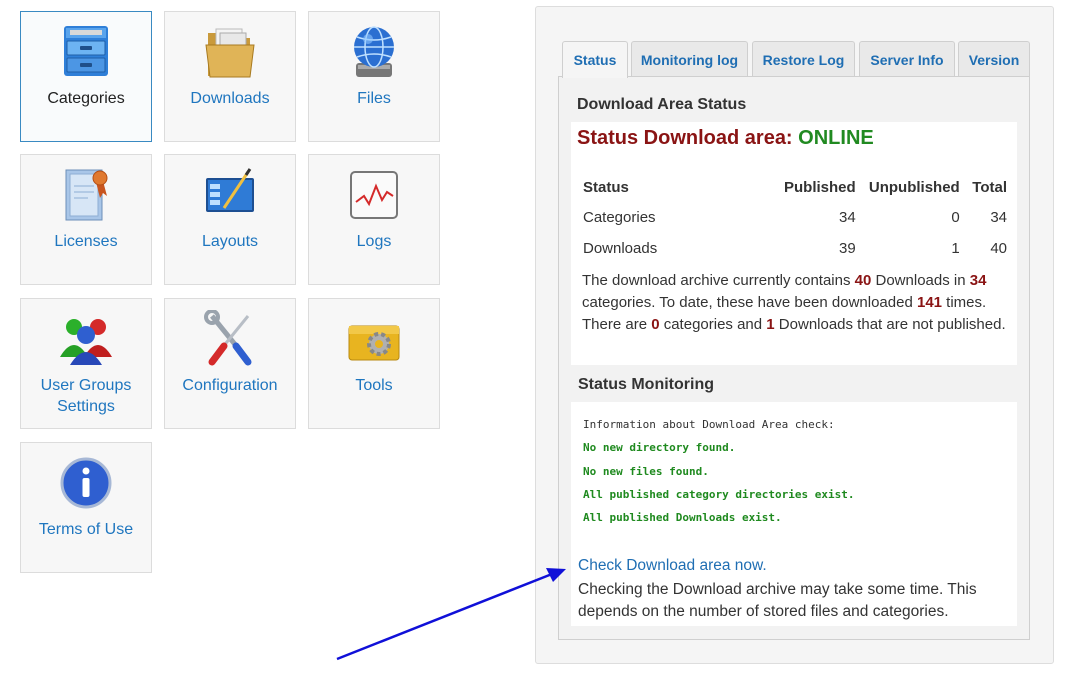 The image size is (1065, 674). What do you see at coordinates (451, 614) in the screenshot?
I see `annotation-arrow-icon` at bounding box center [451, 614].